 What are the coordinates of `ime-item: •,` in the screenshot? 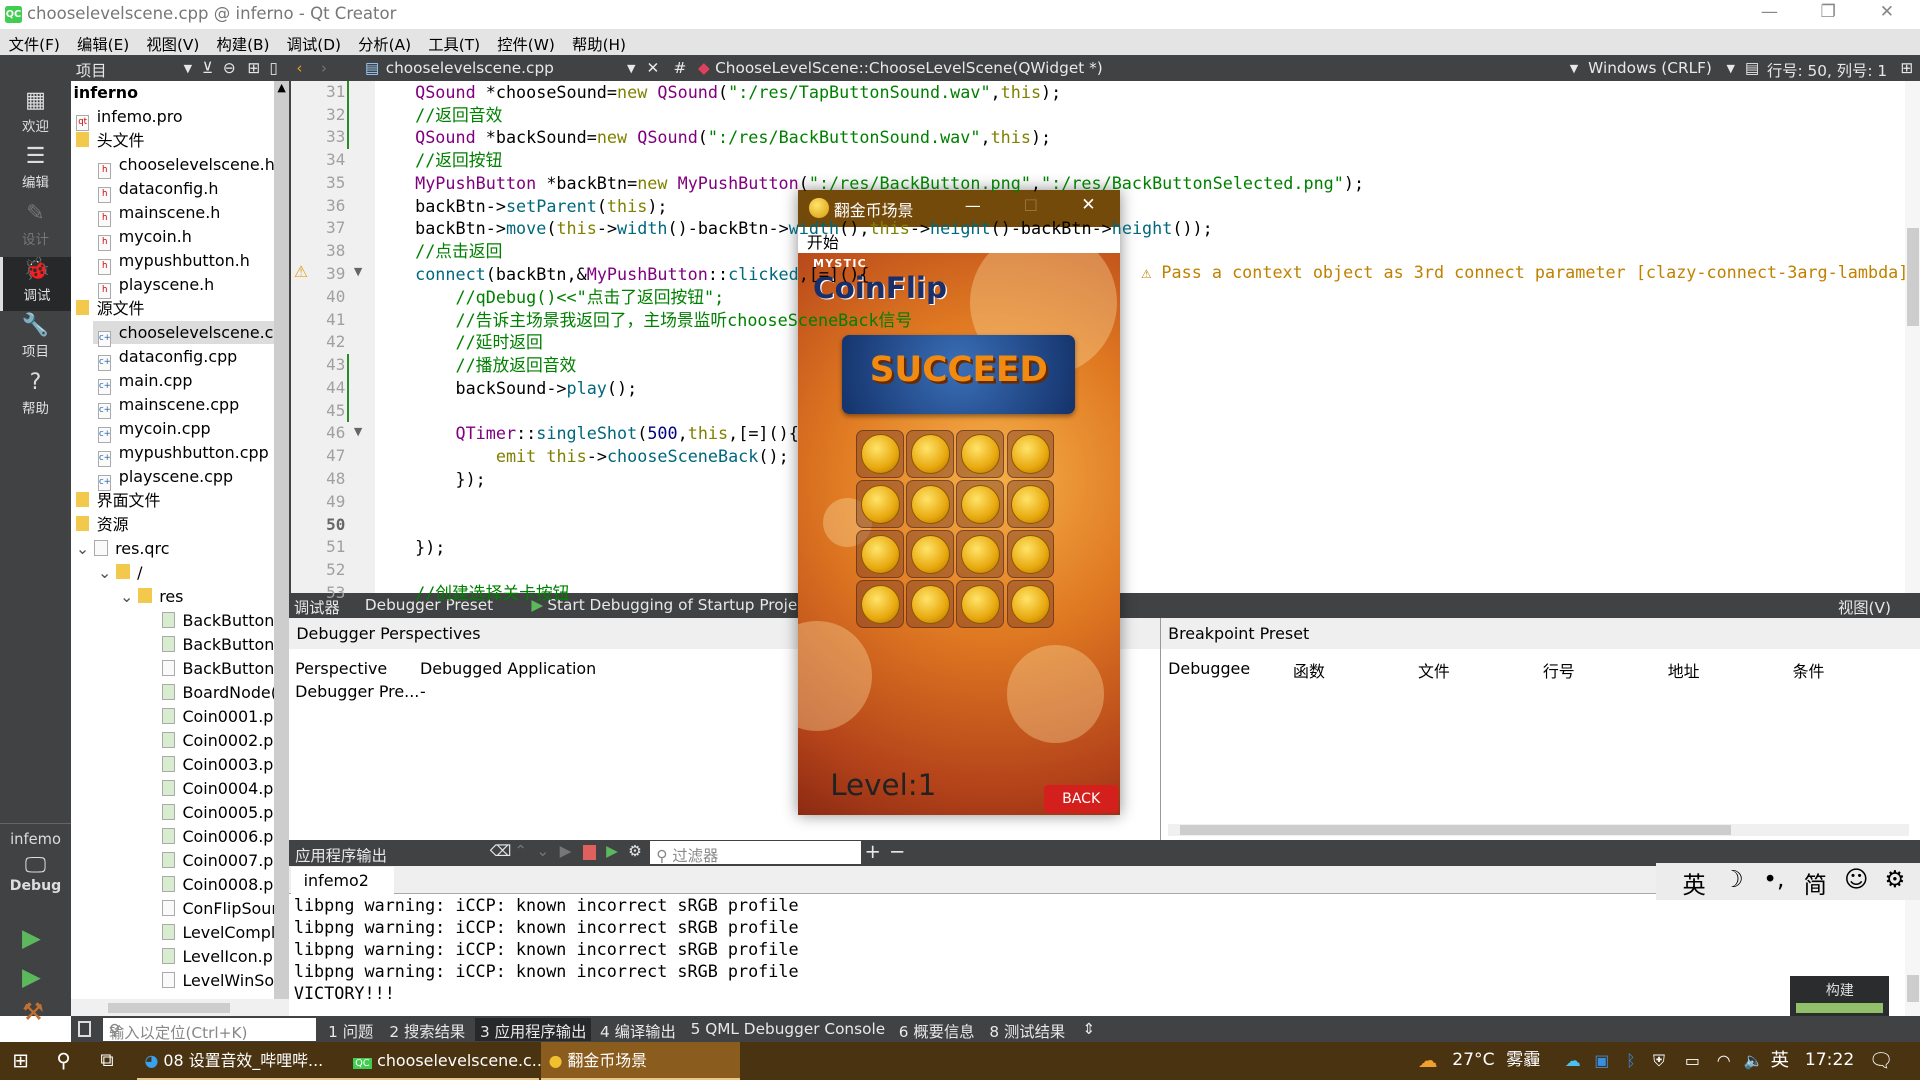 It's located at (1773, 879).